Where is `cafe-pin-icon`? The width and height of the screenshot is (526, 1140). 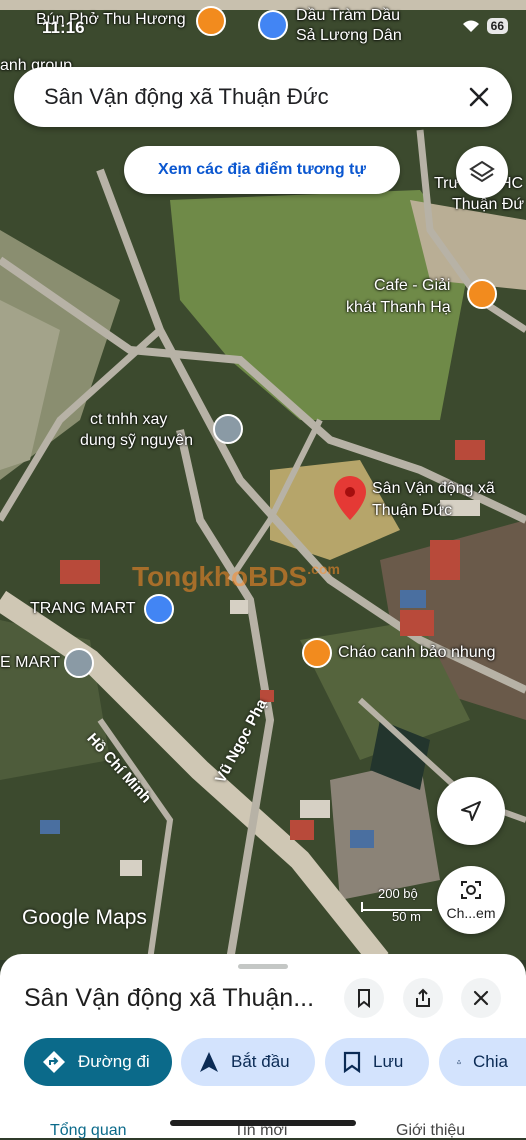 cafe-pin-icon is located at coordinates (482, 294).